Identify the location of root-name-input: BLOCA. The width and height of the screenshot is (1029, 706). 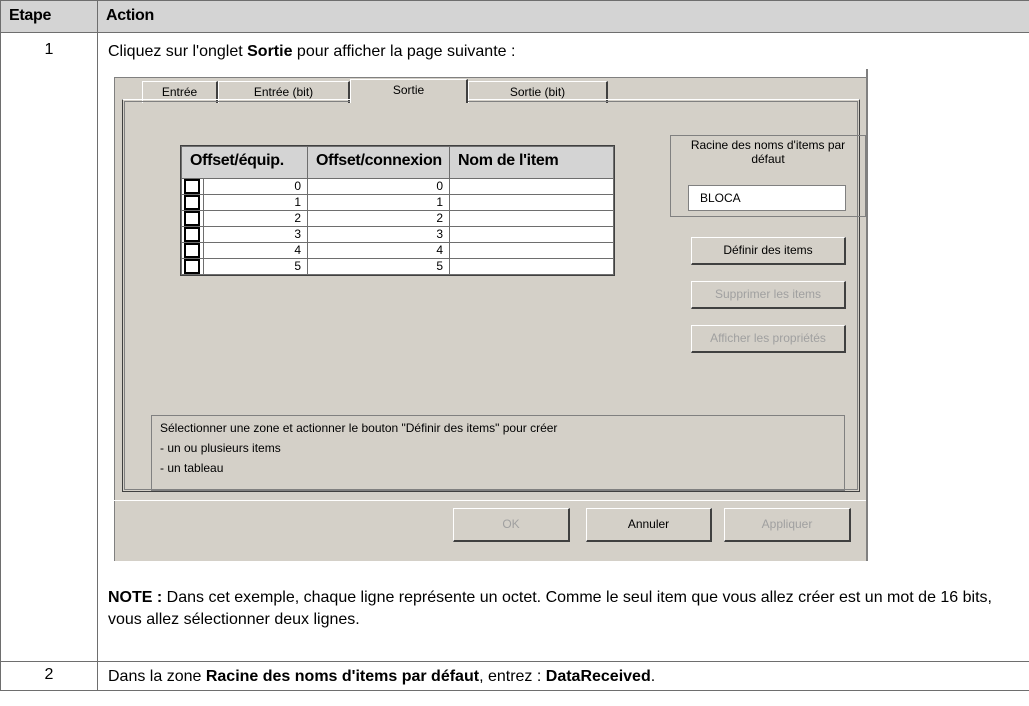
(767, 198).